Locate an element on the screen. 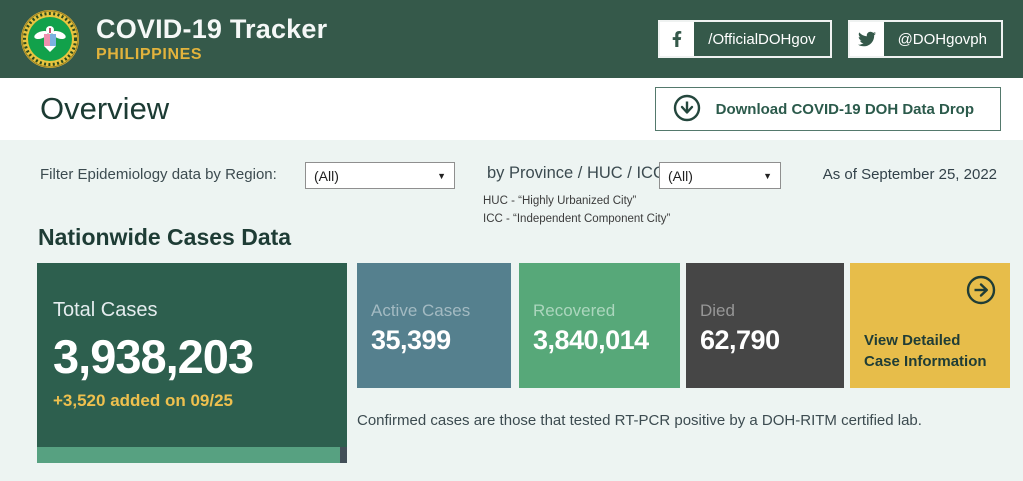  download-data-drop-button: Download COVID-19 DOH Data Drop is located at coordinates (827, 109).